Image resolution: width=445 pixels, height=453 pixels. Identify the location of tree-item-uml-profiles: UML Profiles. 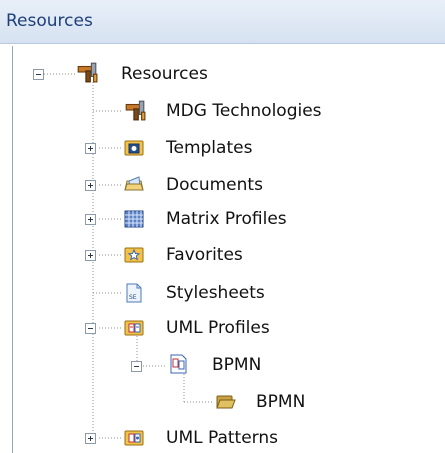
(218, 328).